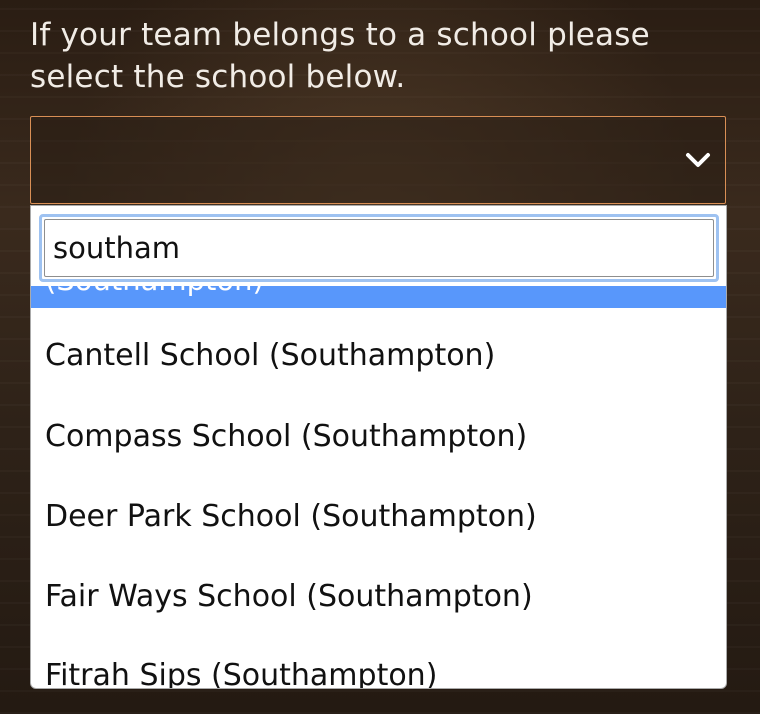 This screenshot has width=760, height=714. I want to click on option-cantell-school: Cantell School (Southampton), so click(378, 356).